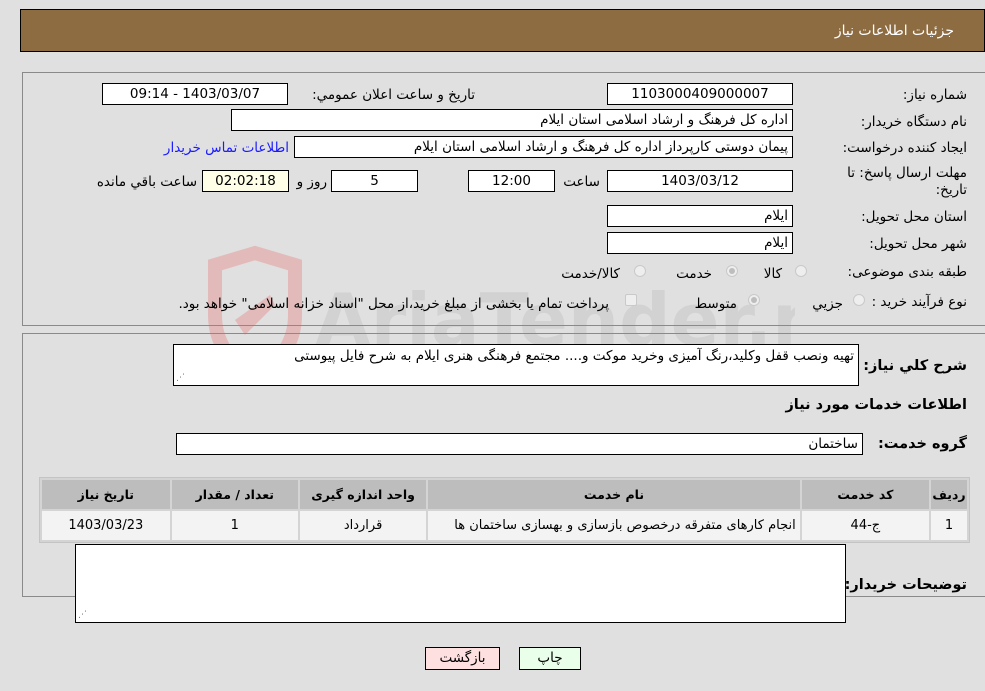  I want to click on time-remaining-label: ساعت باقي مانده, so click(146, 182).